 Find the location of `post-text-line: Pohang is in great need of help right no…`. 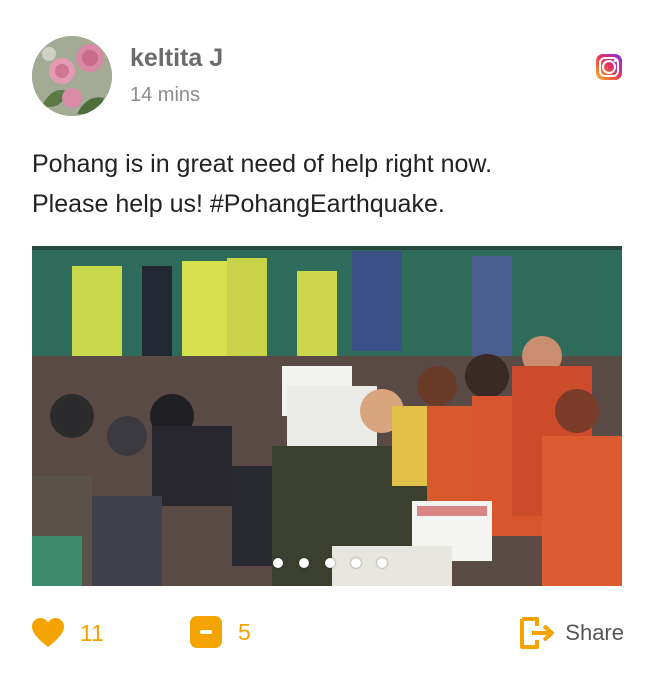

post-text-line: Pohang is in great need of help right no… is located at coordinates (262, 164).